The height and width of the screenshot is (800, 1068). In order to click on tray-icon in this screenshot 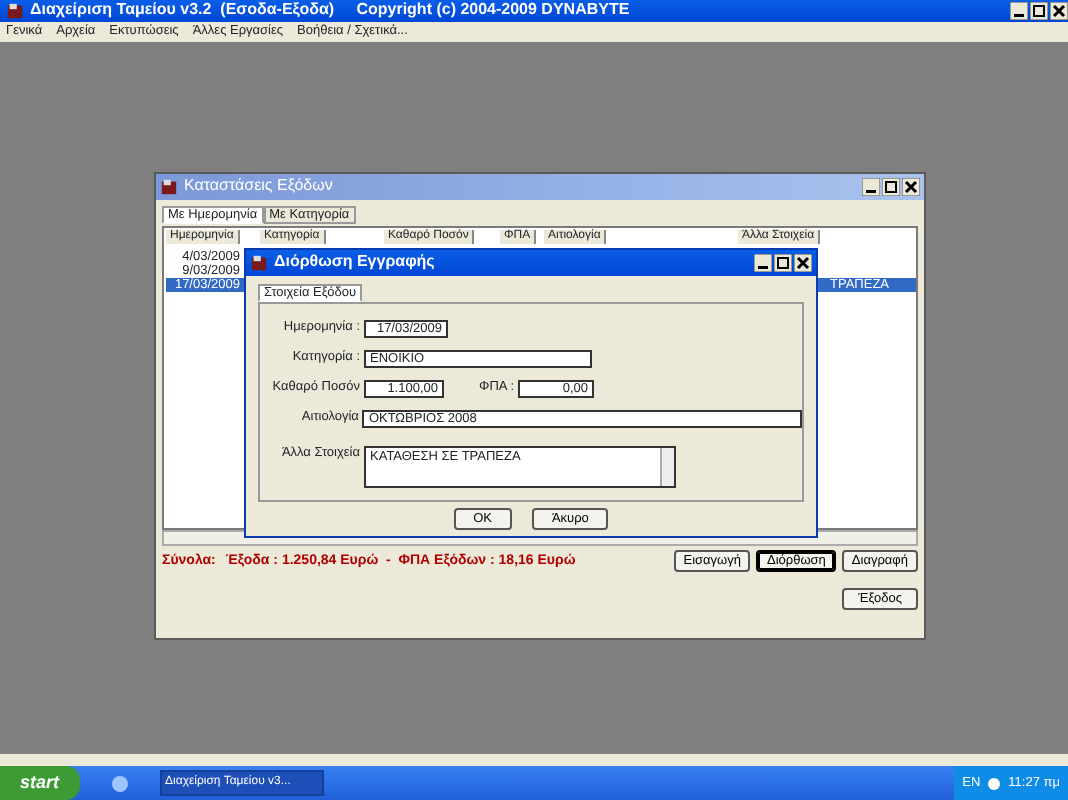, I will do `click(994, 783)`.